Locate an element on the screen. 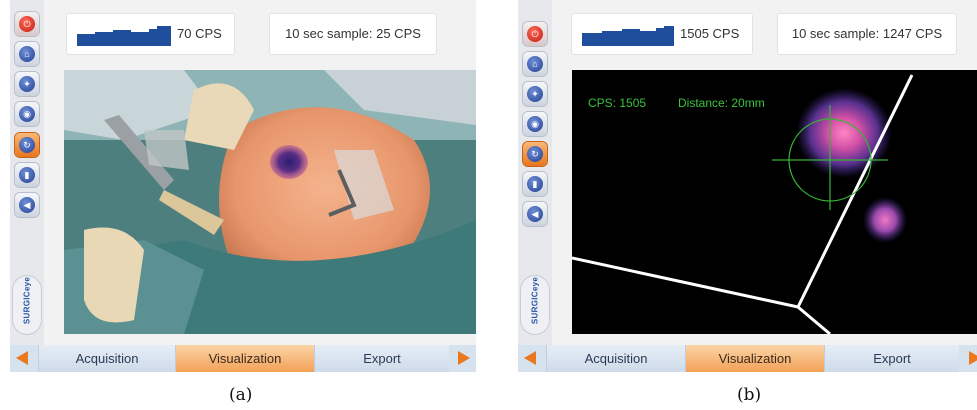  cps-display: 70 CPS is located at coordinates (150, 34).